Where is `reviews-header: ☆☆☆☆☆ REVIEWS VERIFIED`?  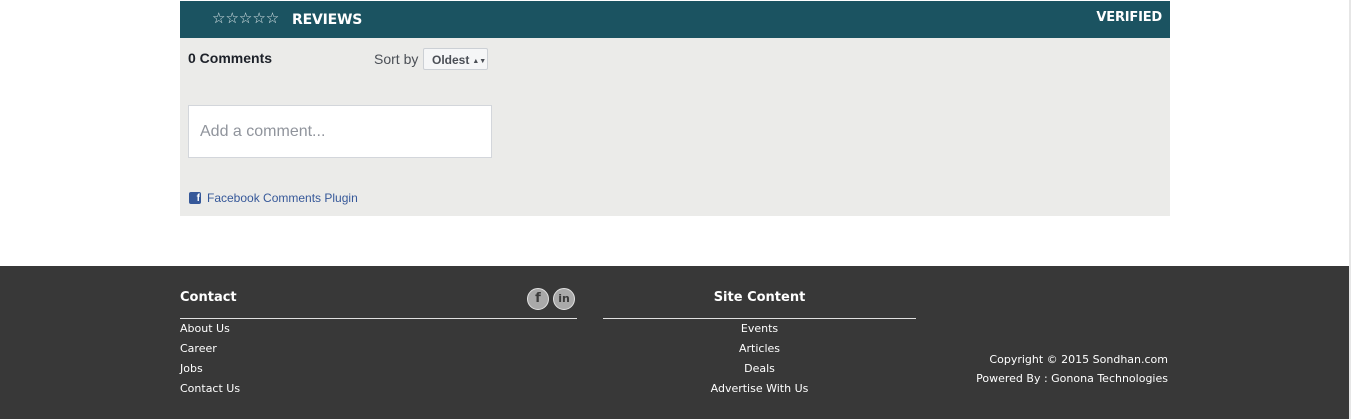 reviews-header: ☆☆☆☆☆ REVIEWS VERIFIED is located at coordinates (675, 19).